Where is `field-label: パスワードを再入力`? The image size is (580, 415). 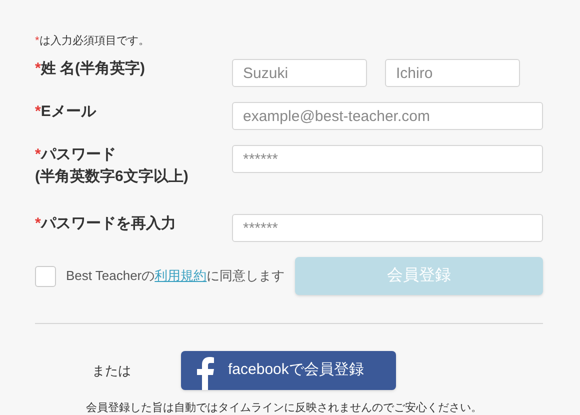
field-label: パスワードを再入力 is located at coordinates (108, 224).